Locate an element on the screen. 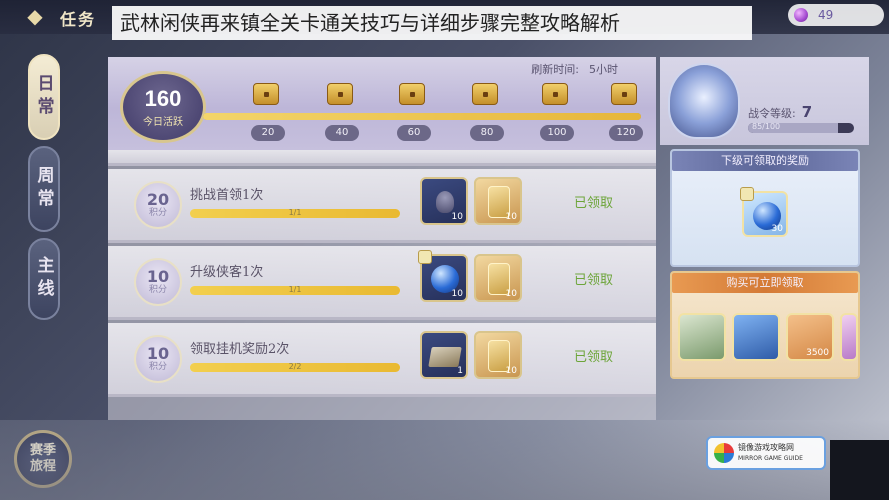 This screenshot has height=500, width=889. battle-pass-emblem-icon is located at coordinates (704, 101).